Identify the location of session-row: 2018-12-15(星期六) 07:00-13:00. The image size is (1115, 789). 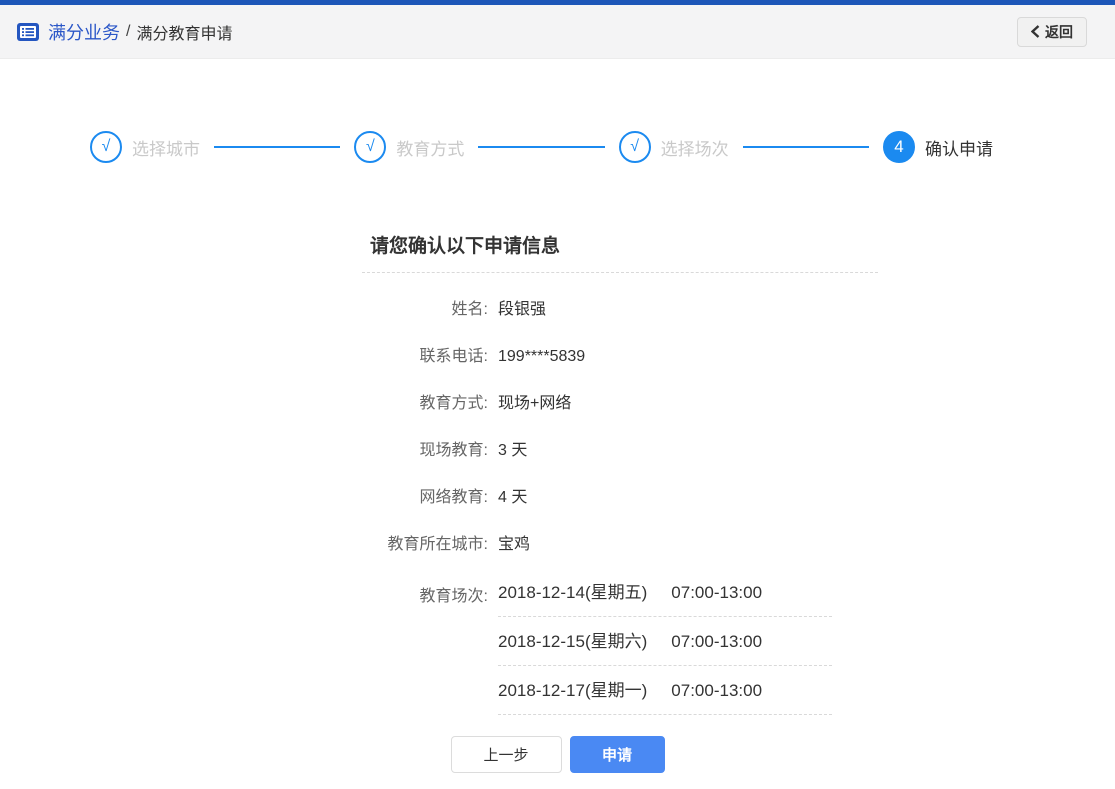
(620, 648).